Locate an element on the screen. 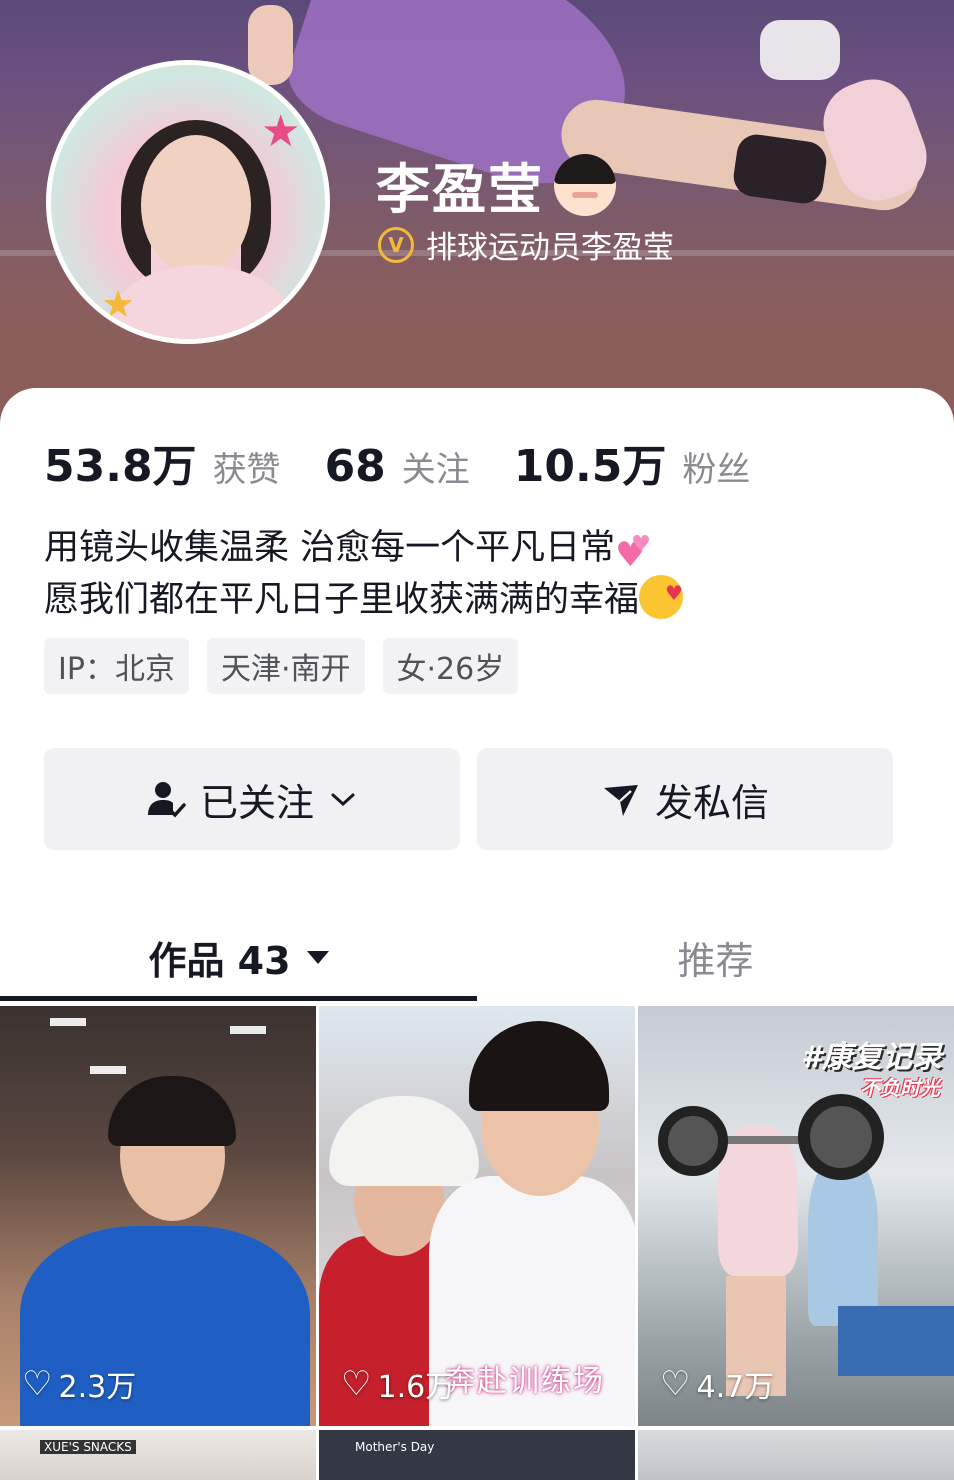  stats-row: 53.8万 获赞 68 关注 10.5万 粉丝 is located at coordinates (419, 462).